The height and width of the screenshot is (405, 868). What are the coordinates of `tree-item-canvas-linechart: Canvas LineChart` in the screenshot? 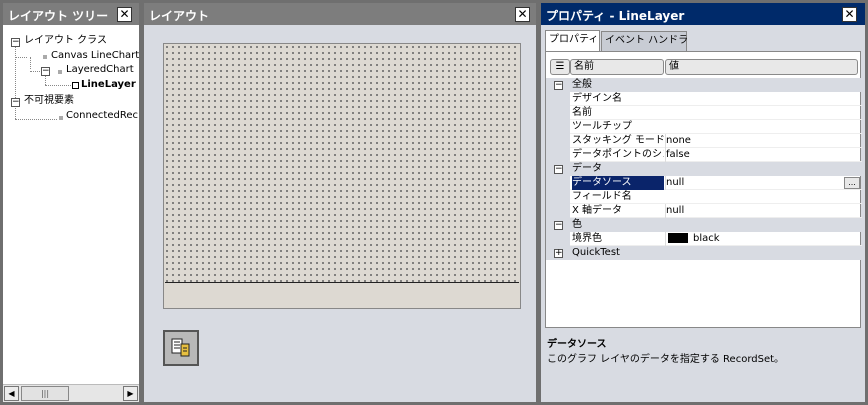 It's located at (95, 56).